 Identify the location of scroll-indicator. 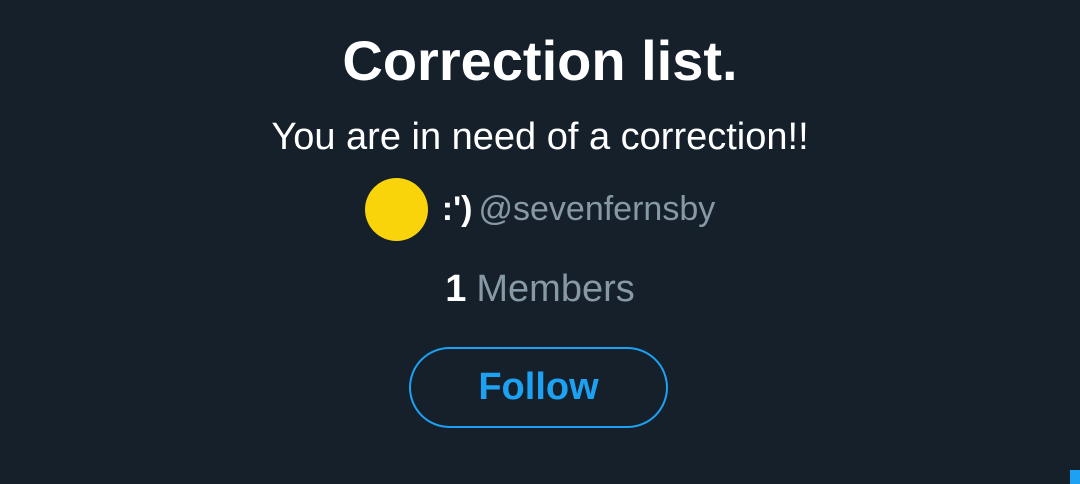
(1075, 477).